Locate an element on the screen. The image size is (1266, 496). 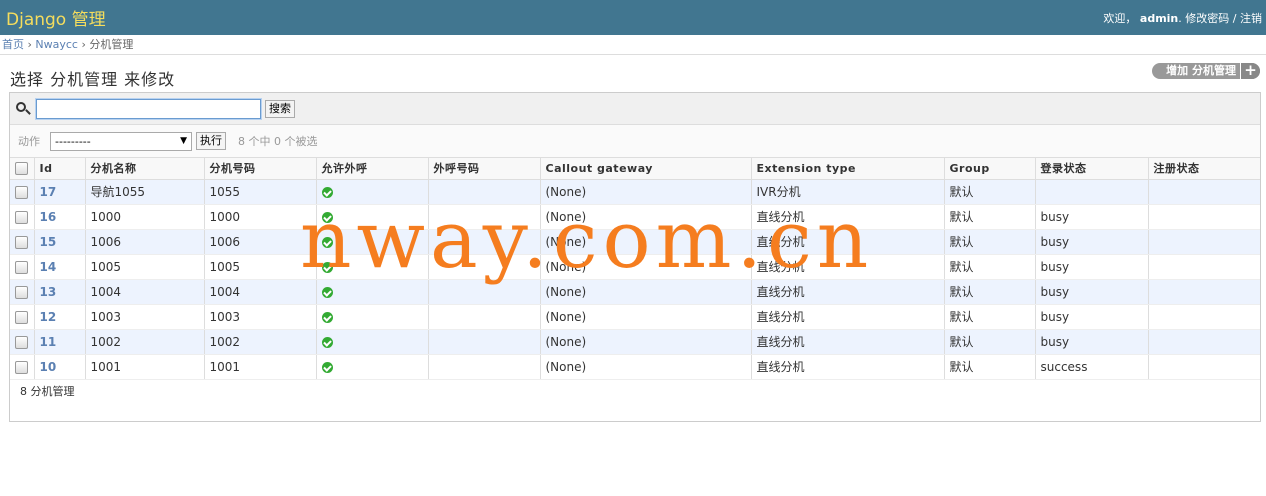
select-all-header is located at coordinates (22, 169).